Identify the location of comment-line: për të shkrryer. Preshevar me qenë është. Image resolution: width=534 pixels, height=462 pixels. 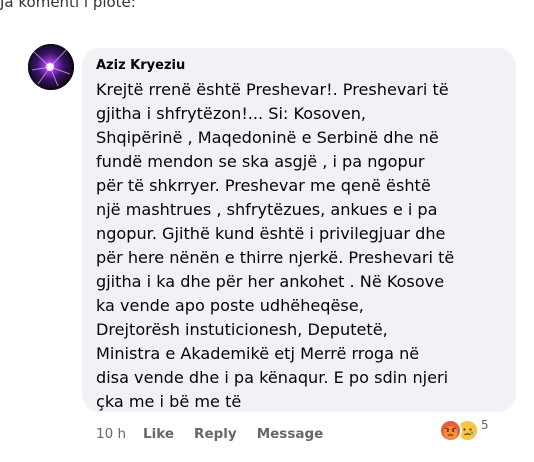
(263, 185).